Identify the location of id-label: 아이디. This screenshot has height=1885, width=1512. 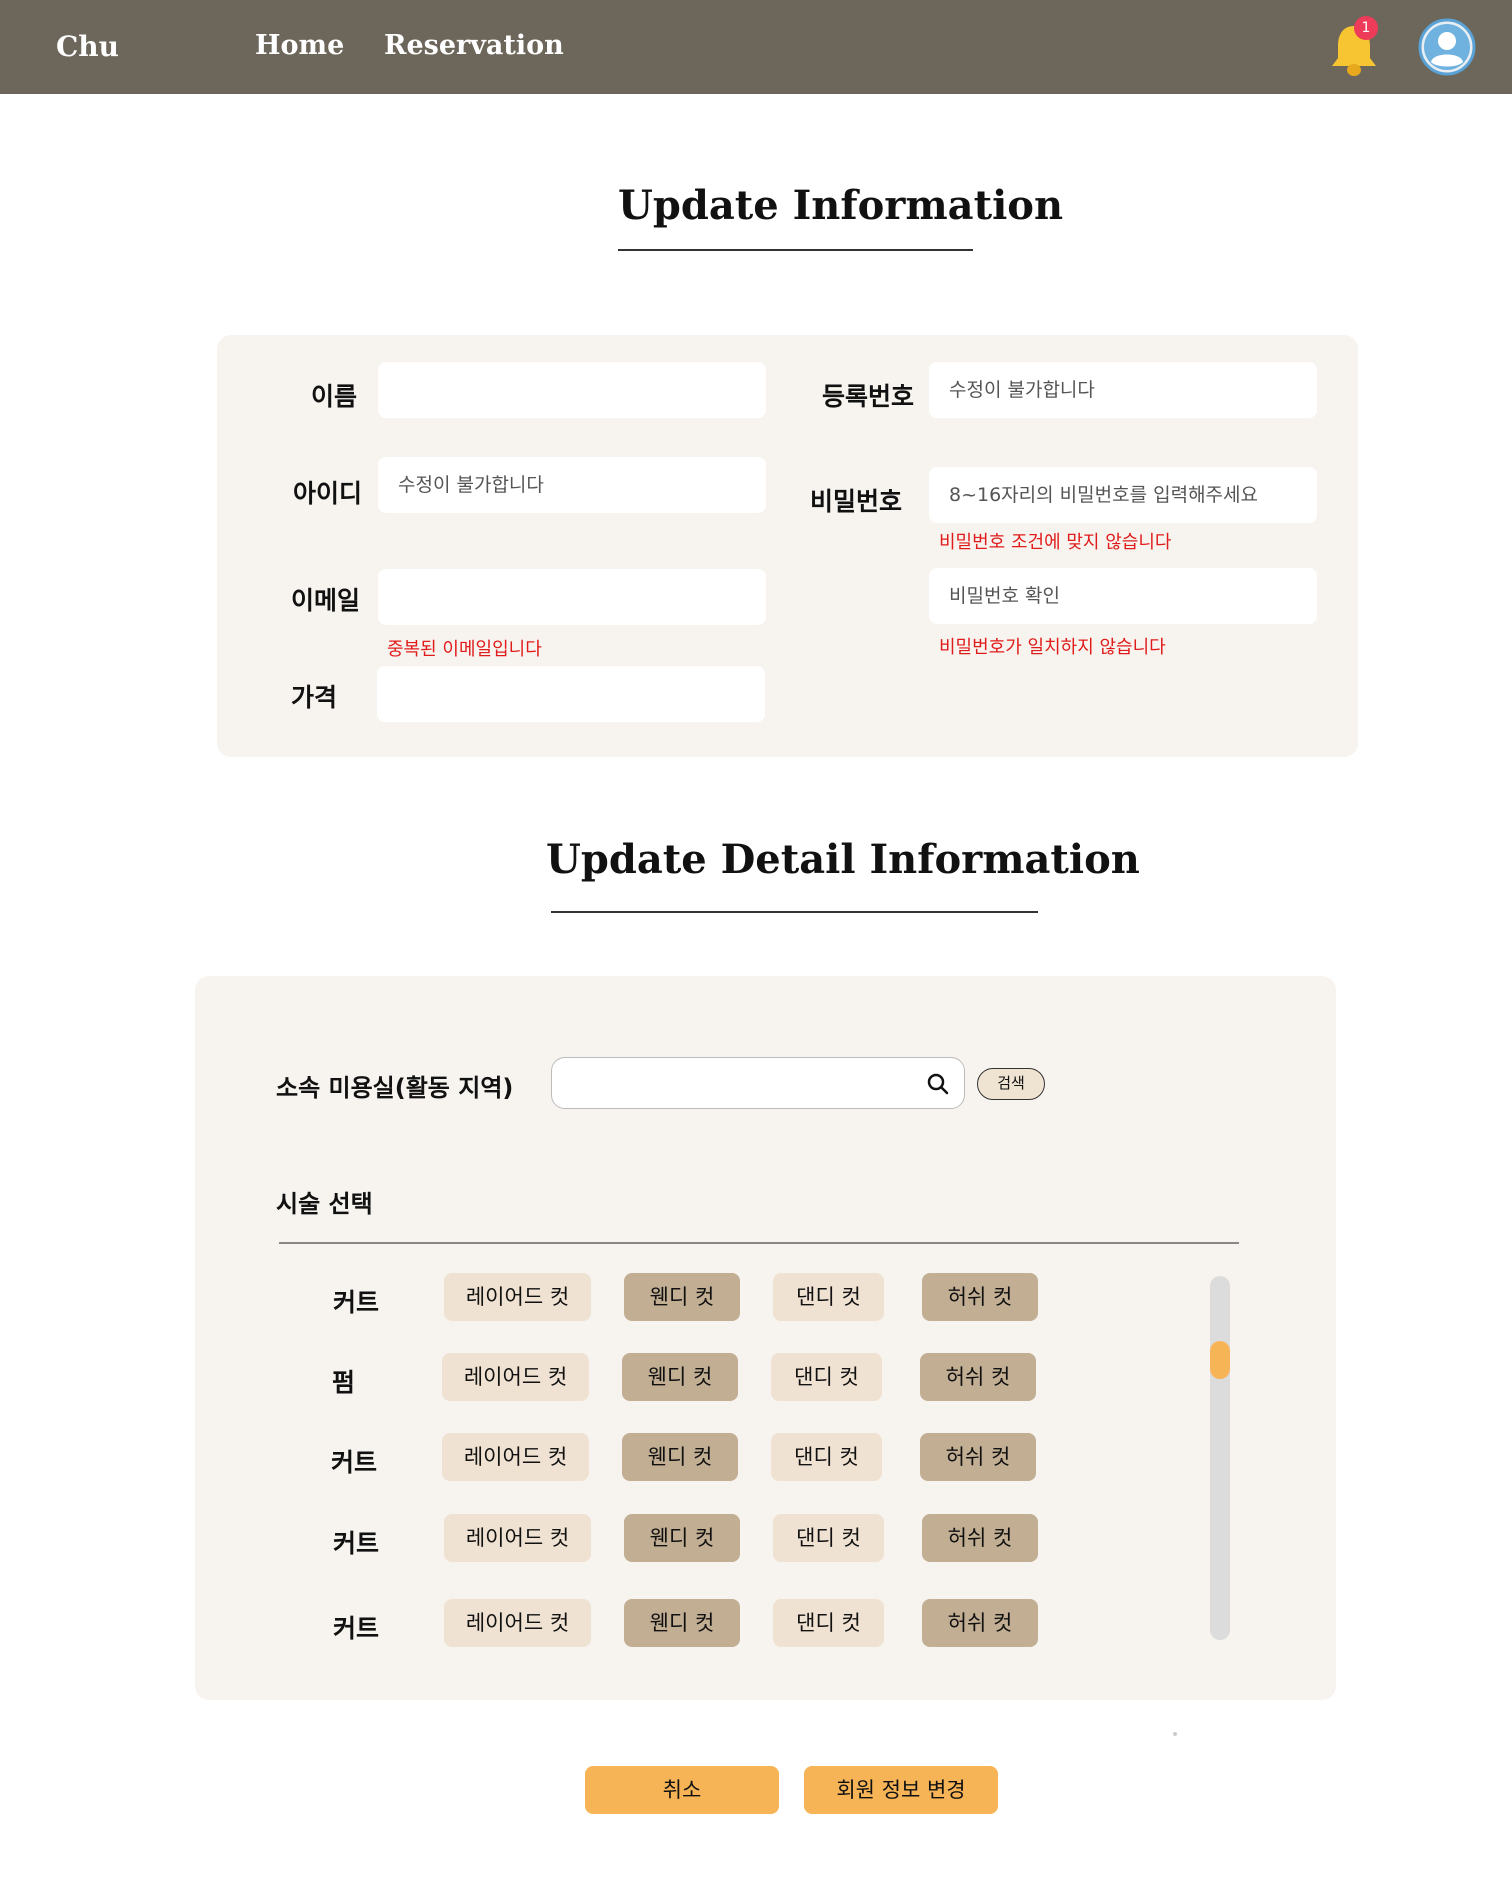
(328, 493).